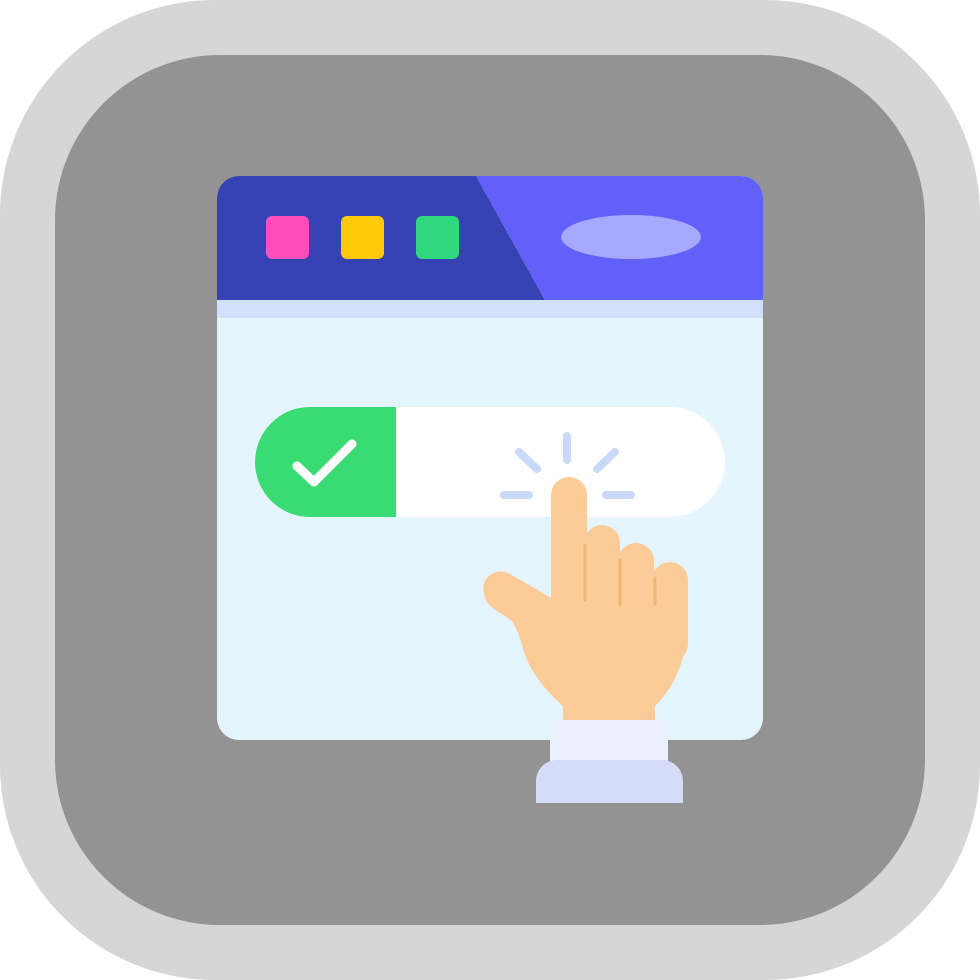 Image resolution: width=980 pixels, height=980 pixels. I want to click on window-dot-pink, so click(287, 237).